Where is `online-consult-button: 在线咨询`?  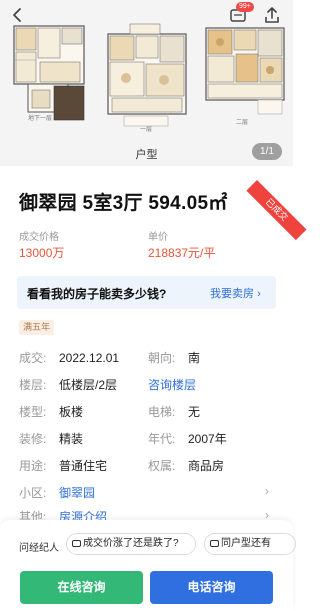
online-consult-button: 在线咨询 is located at coordinates (81, 587).